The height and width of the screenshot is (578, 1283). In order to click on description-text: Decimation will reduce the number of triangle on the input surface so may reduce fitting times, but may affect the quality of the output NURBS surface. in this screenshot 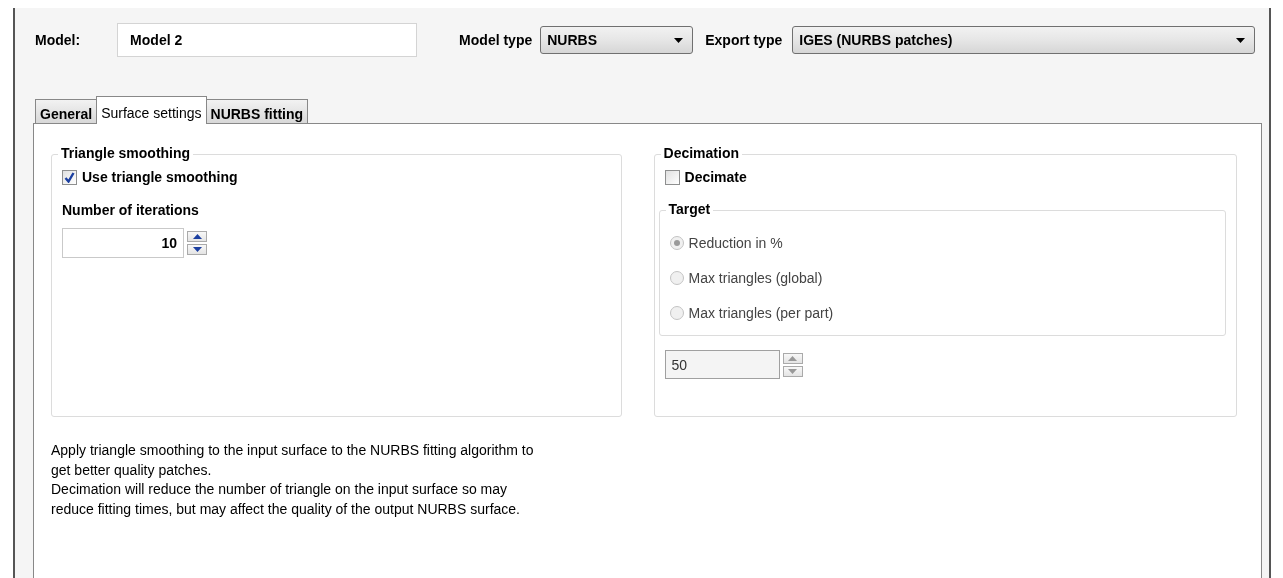, I will do `click(286, 499)`.